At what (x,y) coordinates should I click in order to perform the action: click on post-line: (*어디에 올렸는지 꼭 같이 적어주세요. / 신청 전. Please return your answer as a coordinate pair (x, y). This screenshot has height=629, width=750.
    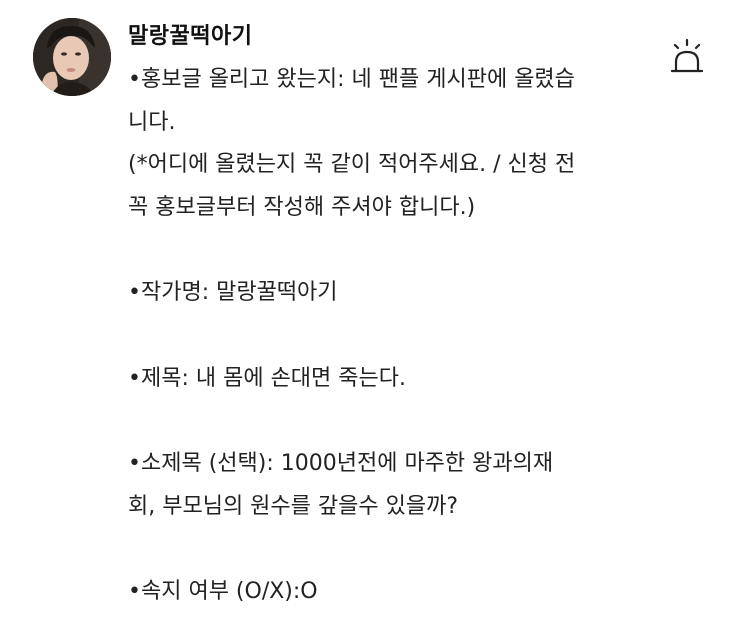
    Looking at the image, I should click on (352, 165).